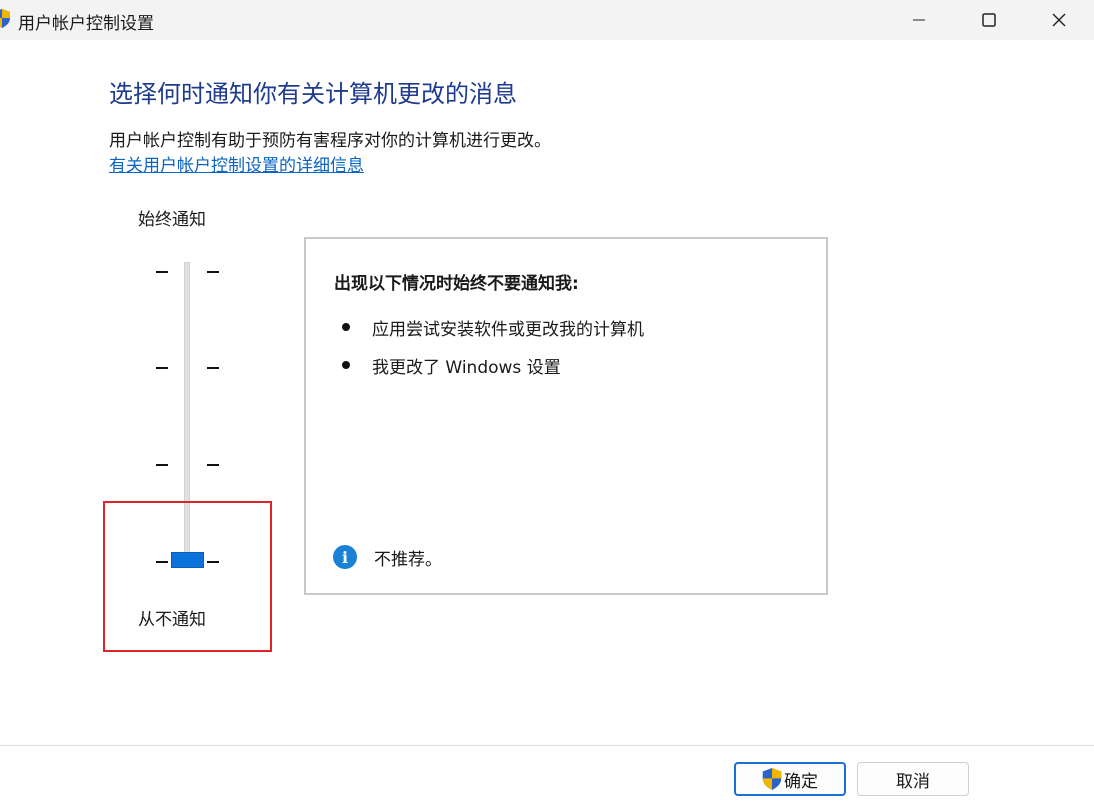 This screenshot has width=1094, height=805. What do you see at coordinates (172, 220) in the screenshot?
I see `slider-top-label: 始终通知` at bounding box center [172, 220].